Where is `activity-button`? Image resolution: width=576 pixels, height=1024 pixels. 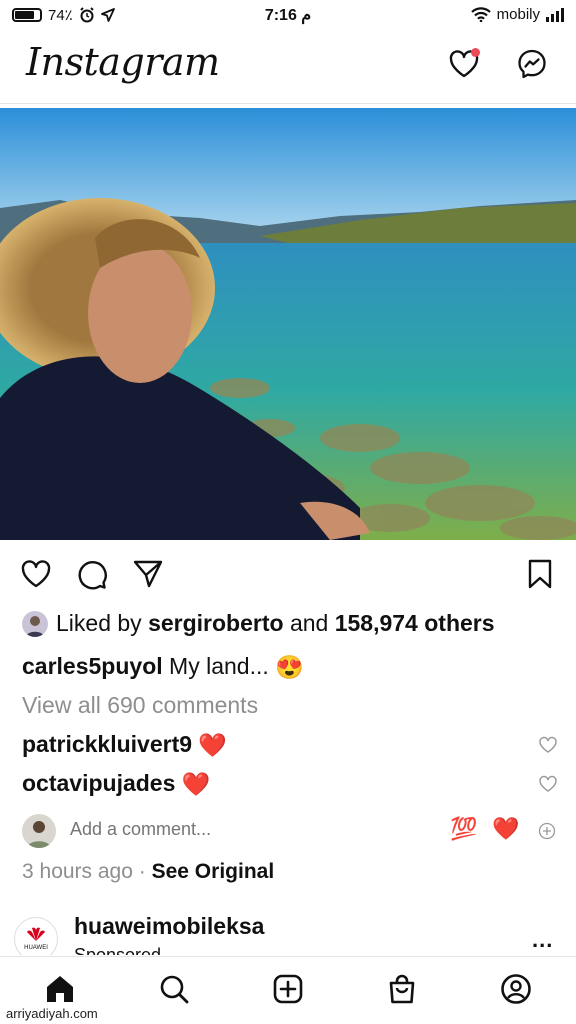
activity-button is located at coordinates (464, 64).